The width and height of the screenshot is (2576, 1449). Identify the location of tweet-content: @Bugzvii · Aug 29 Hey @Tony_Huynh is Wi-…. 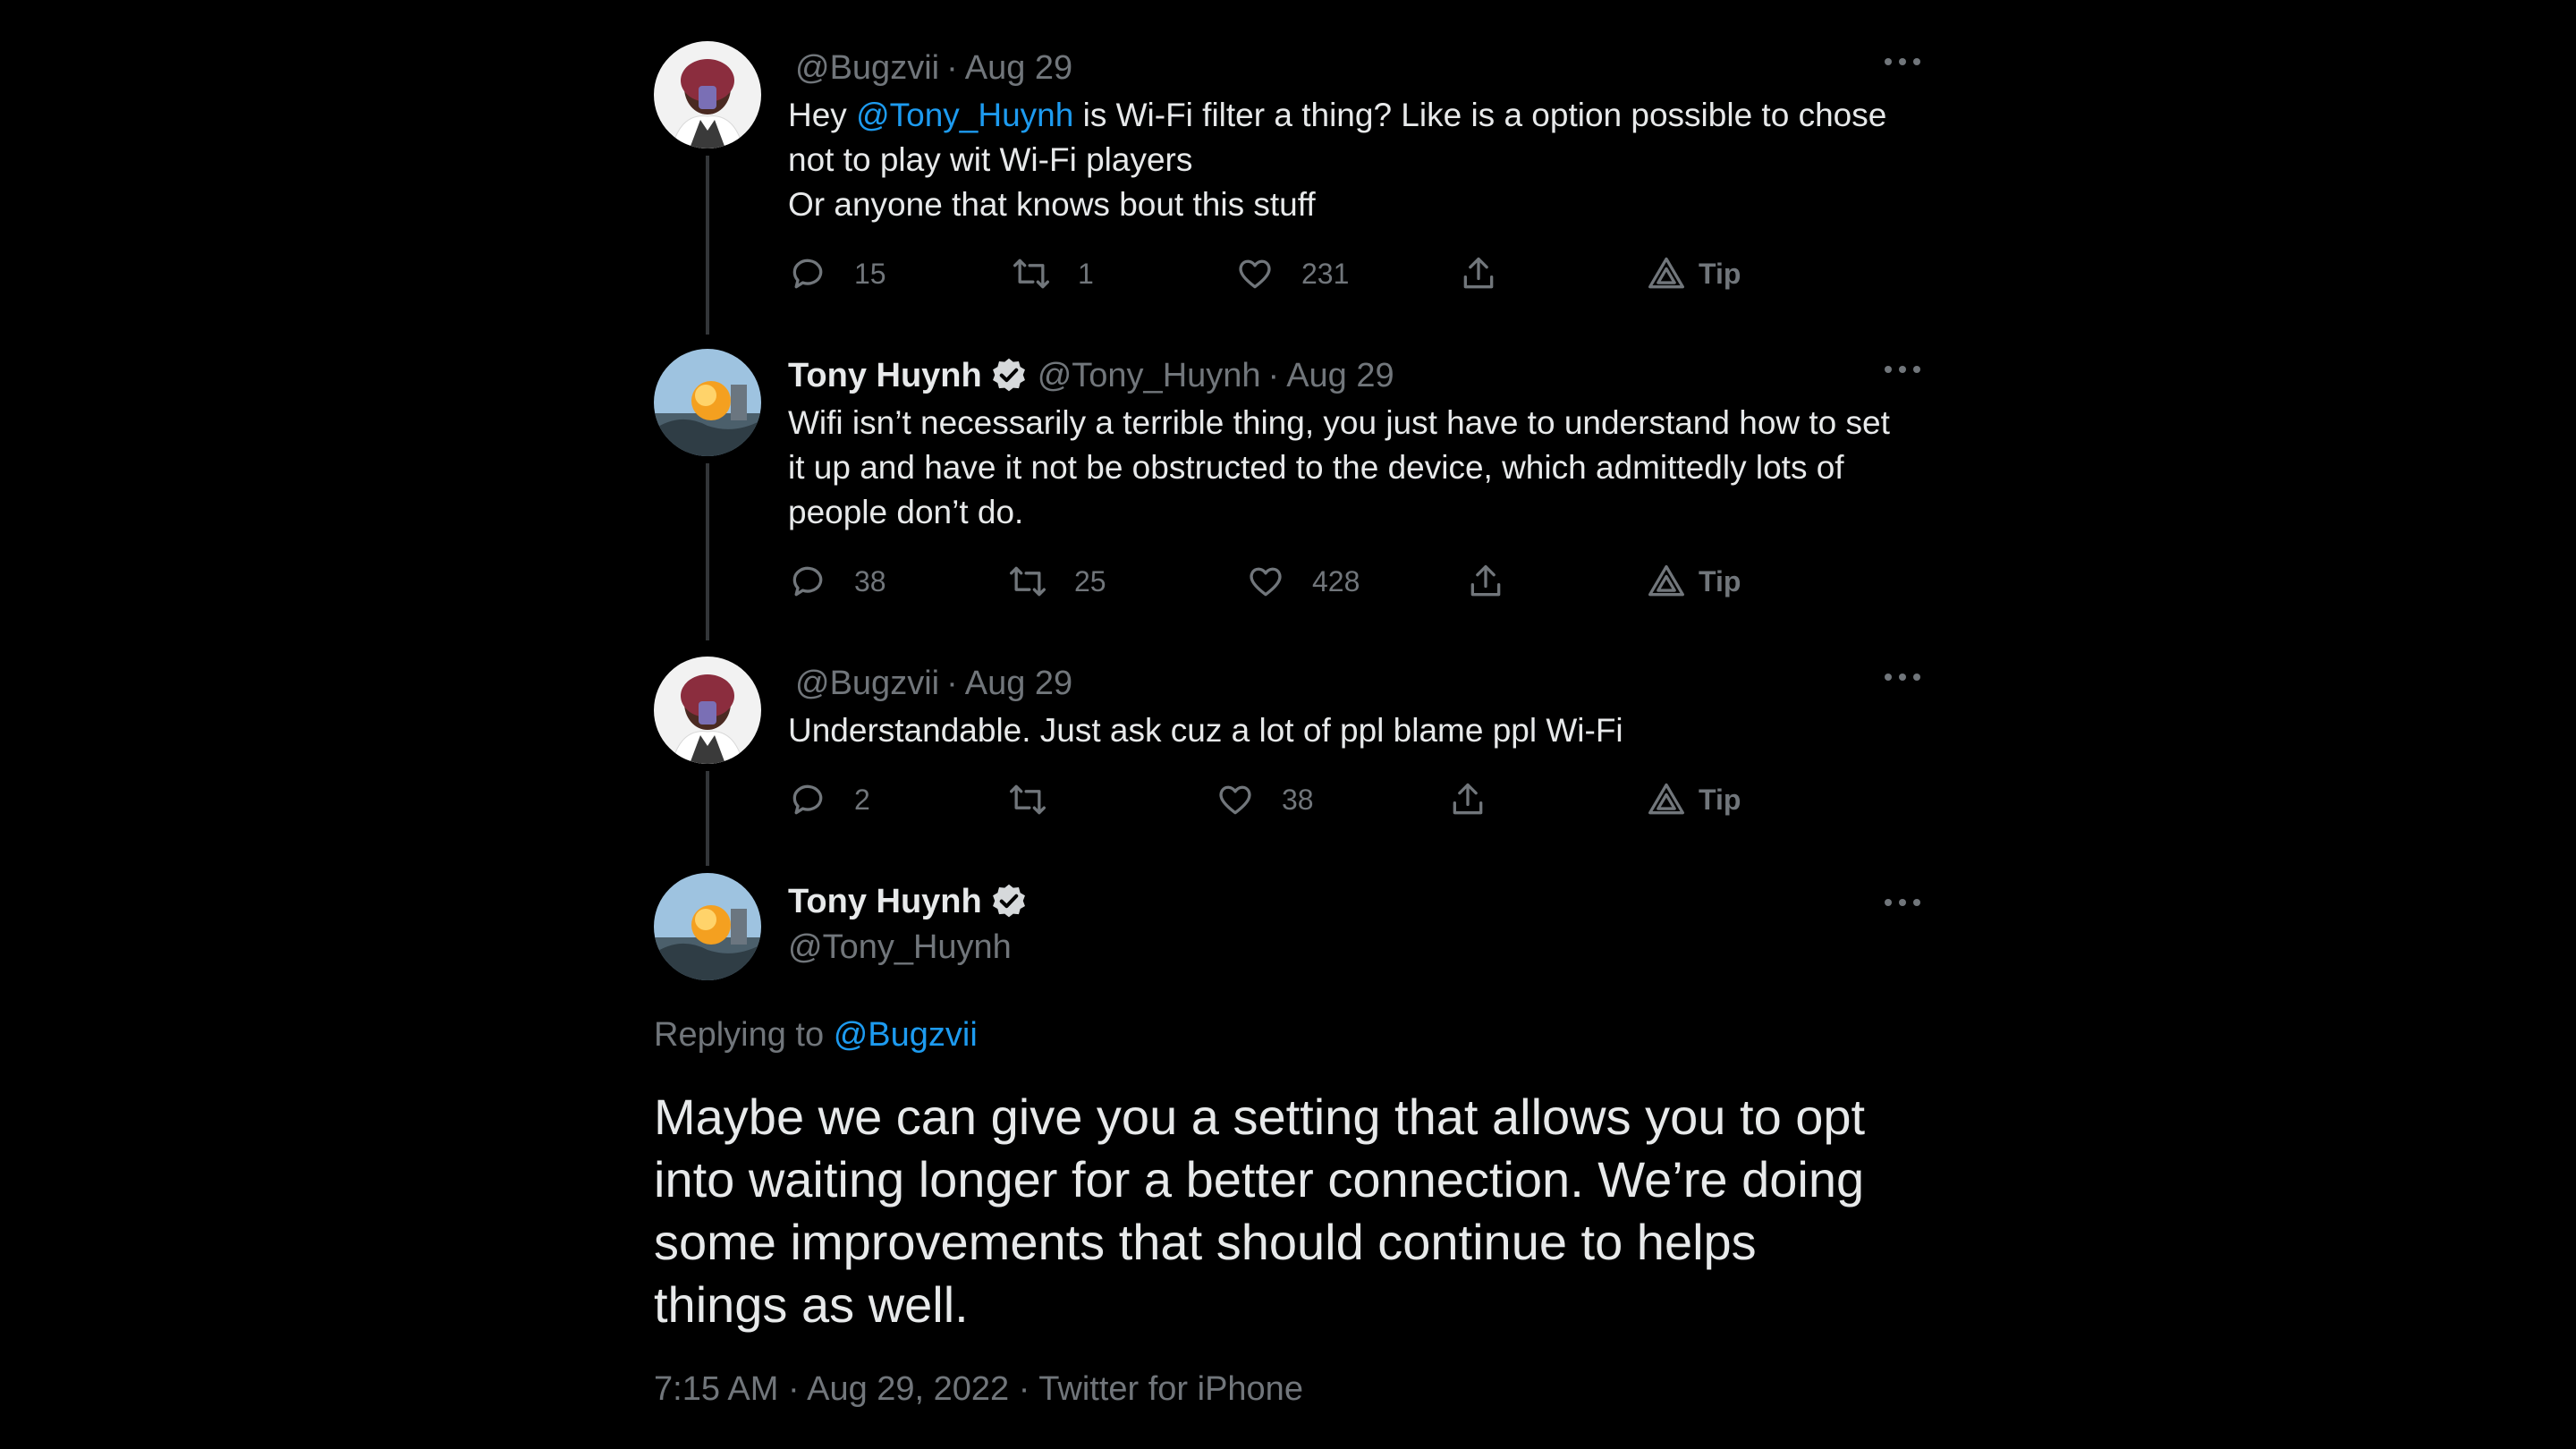
(1356, 165).